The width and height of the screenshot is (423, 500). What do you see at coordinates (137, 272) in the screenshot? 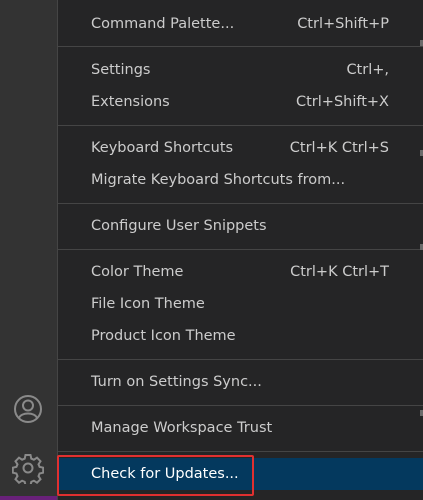
I see `menu-item-label: Color Theme` at bounding box center [137, 272].